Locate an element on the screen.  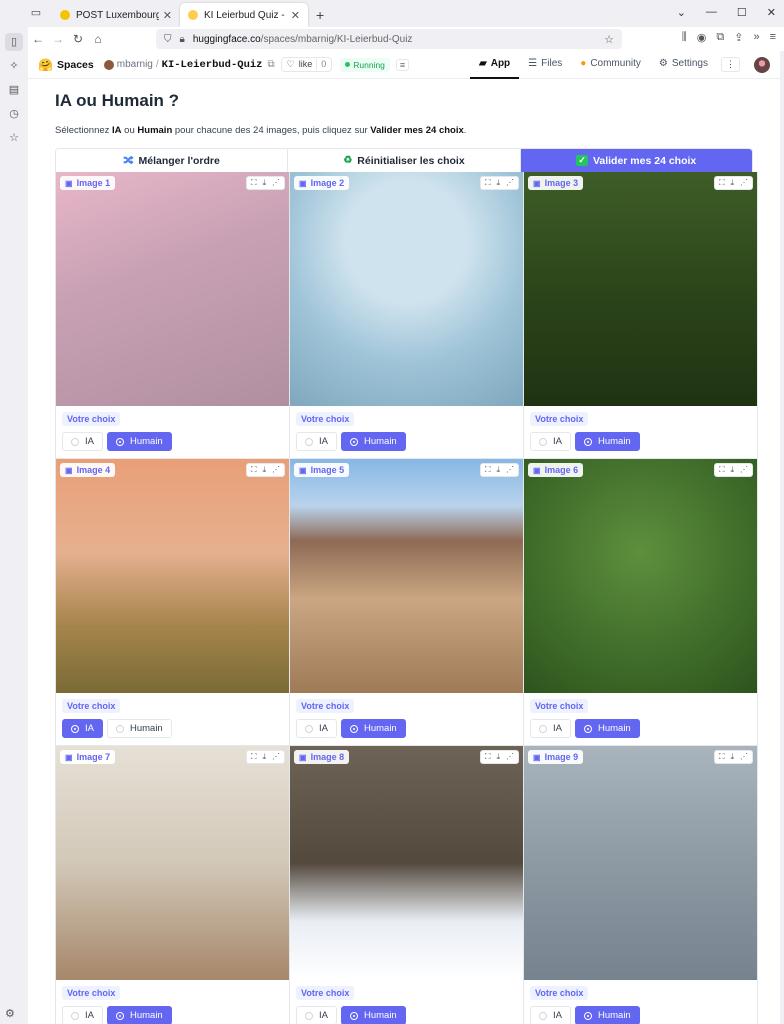
history-icon: ◷ is located at coordinates (14, 114).